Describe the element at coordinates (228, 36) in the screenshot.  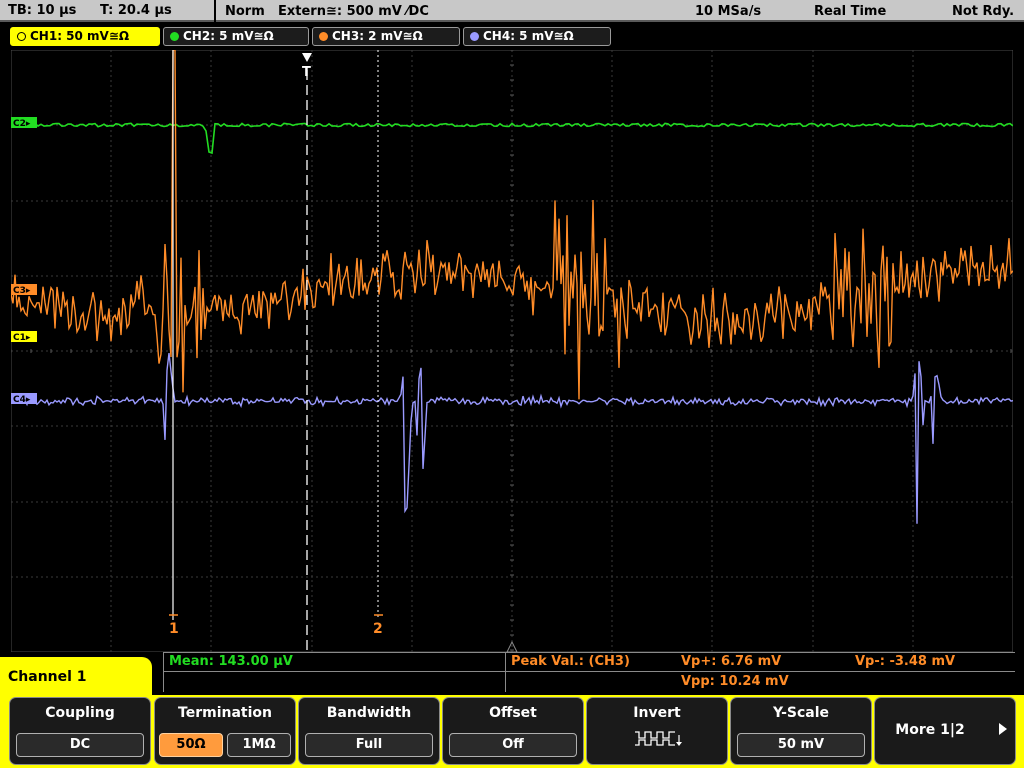
I see `tab-ch2-label: CH2: 5 mV≅Ω` at that location.